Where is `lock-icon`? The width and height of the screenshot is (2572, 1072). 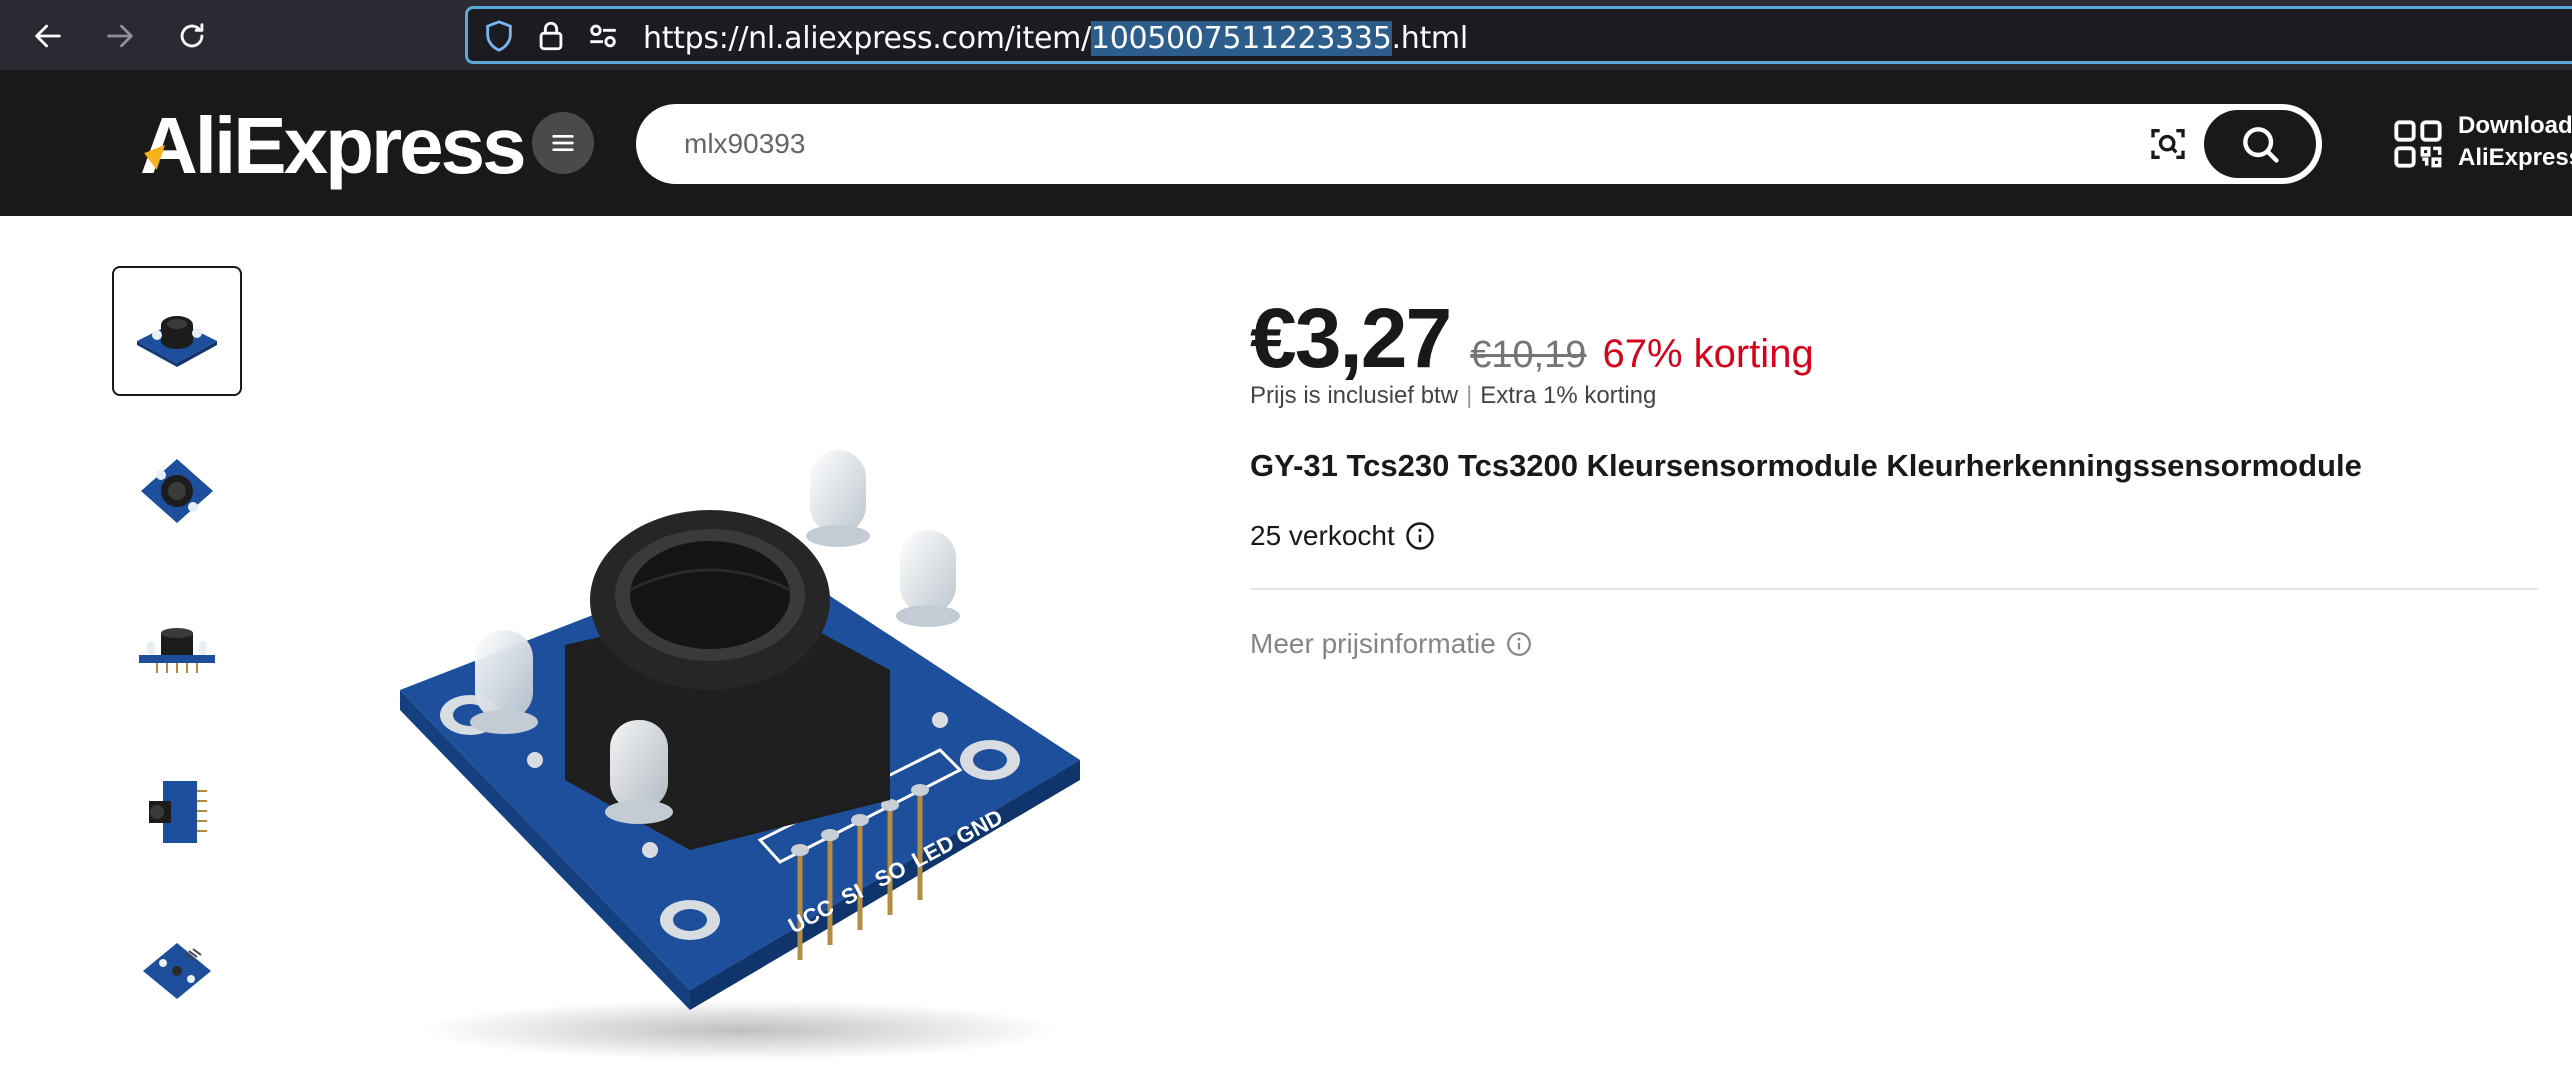
lock-icon is located at coordinates (551, 36).